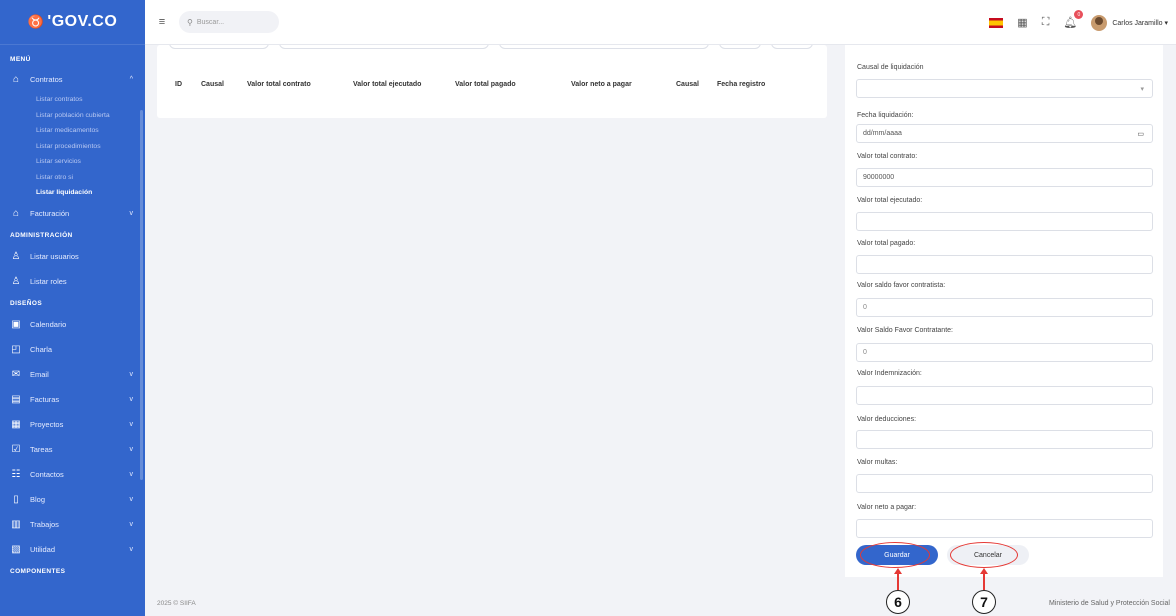  Describe the element at coordinates (72, 324) in the screenshot. I see `sidebar-item-calendario: ▣ Calendario` at that location.